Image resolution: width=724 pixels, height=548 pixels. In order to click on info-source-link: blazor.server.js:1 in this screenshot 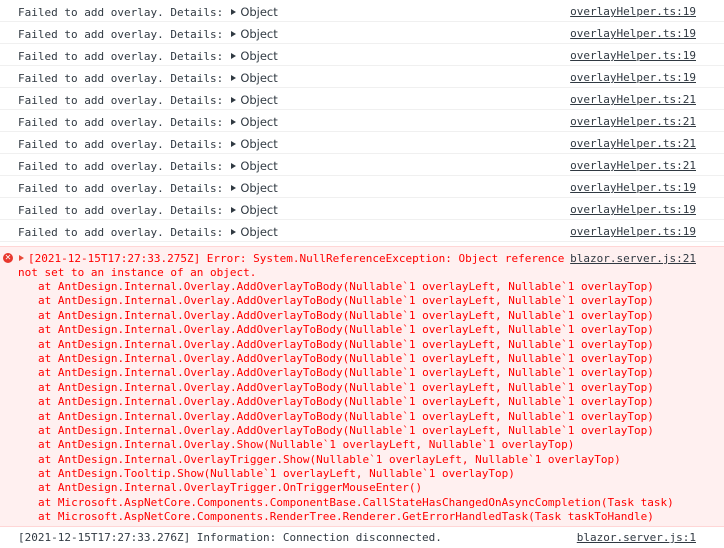, I will do `click(636, 537)`.